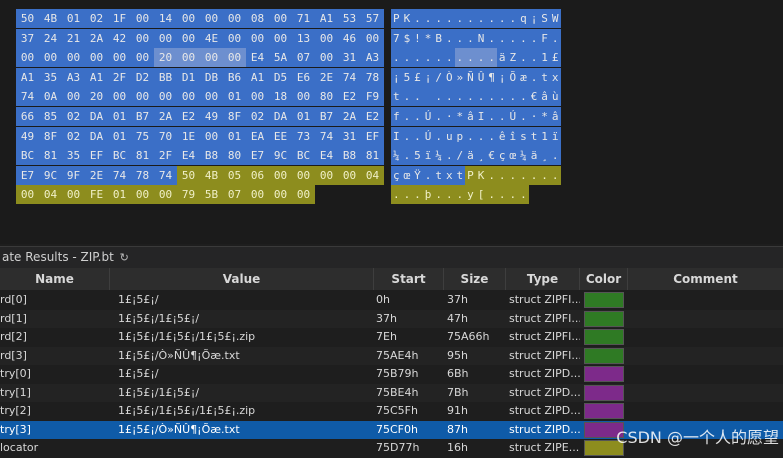  What do you see at coordinates (303, 18) in the screenshot?
I see `hex-byte: 71` at bounding box center [303, 18].